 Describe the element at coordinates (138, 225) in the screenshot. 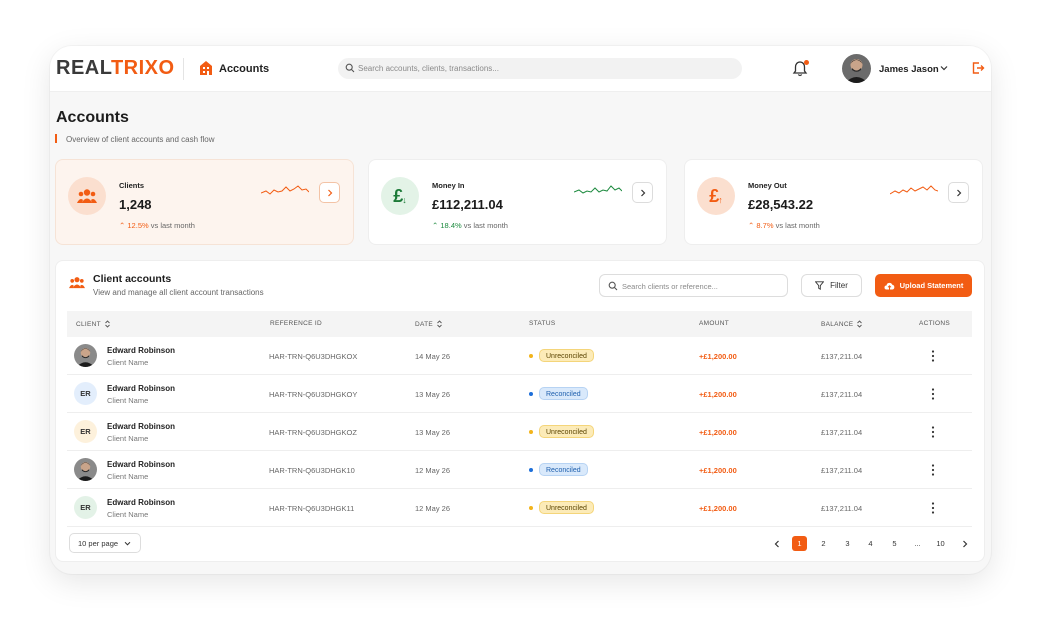

I see `trend-percent: 12.5%` at that location.